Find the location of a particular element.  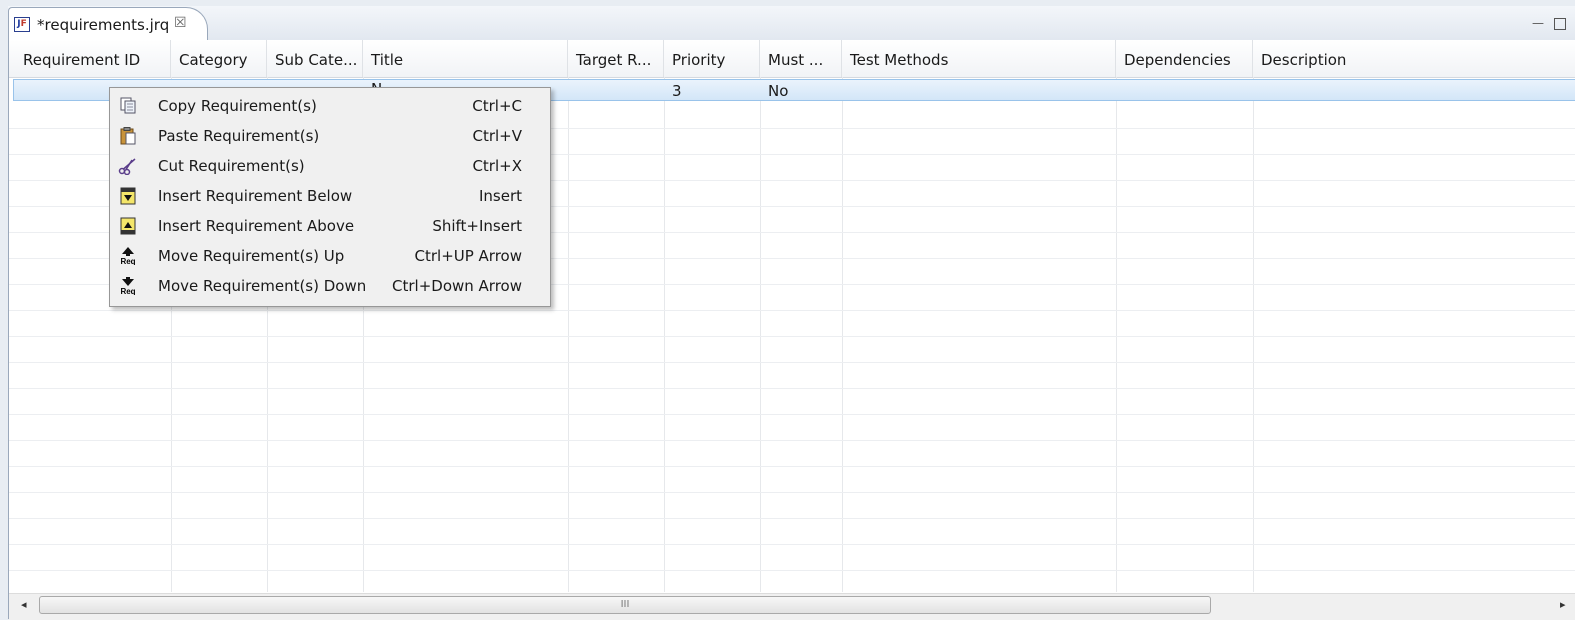

minimize-button: — is located at coordinates (1538, 23).